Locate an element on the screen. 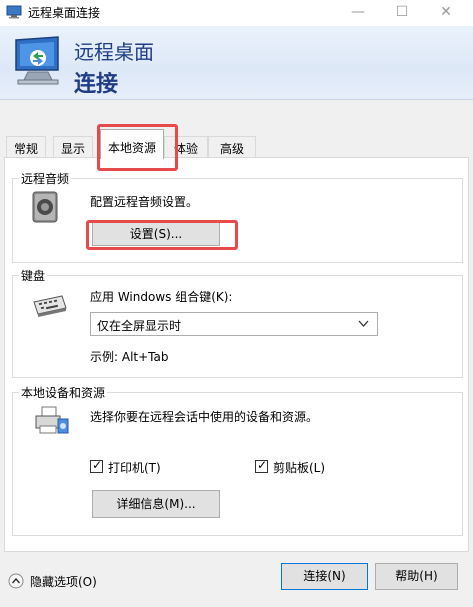  printer-label: 打印机(T) is located at coordinates (134, 467).